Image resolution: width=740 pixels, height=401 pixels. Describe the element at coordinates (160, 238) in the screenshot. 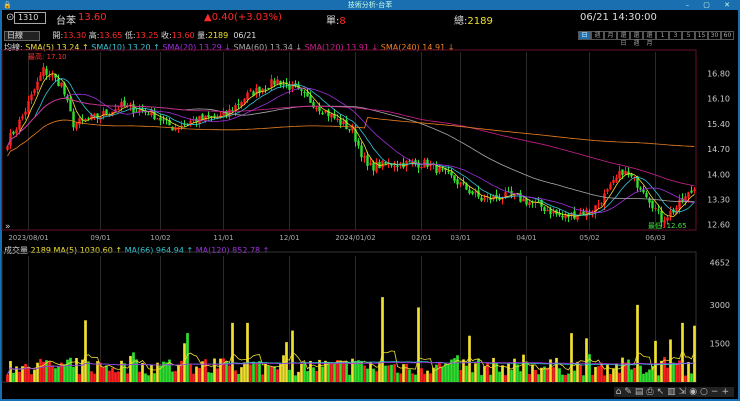

I see `date-tick: 10/02` at that location.